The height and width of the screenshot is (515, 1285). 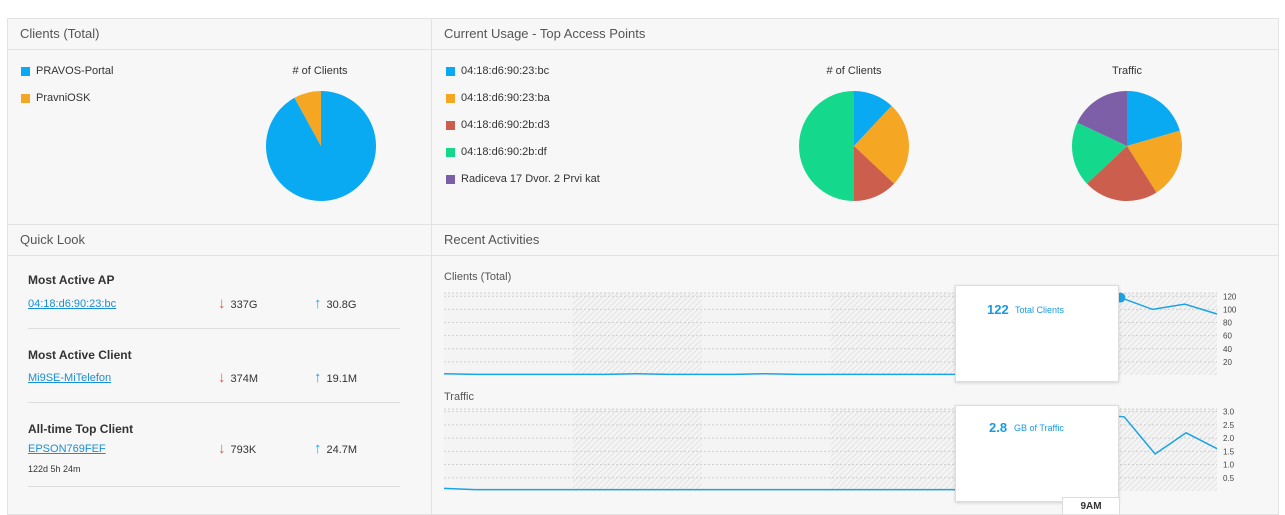 I want to click on legend-item-ap-1: 04:18:d6:90:23:bc, so click(x=523, y=71).